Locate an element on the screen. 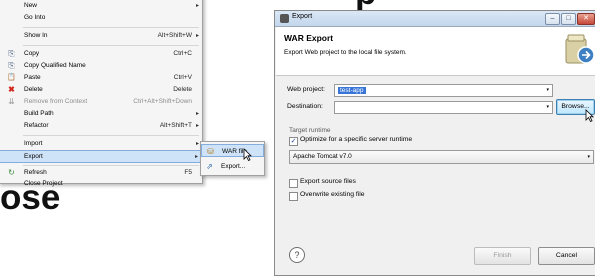 Image resolution: width=595 pixels, height=280 pixels. wizard-title: WAR Export is located at coordinates (309, 38).